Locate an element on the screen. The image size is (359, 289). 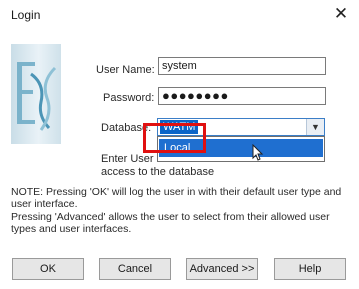
password-field: ●●●●●●●● is located at coordinates (242, 96).